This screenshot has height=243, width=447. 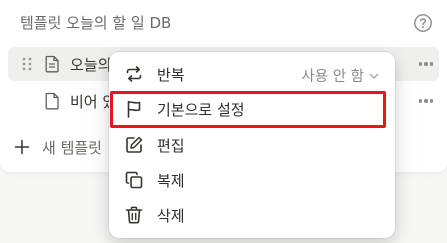 I want to click on repeat-icon, so click(x=134, y=74).